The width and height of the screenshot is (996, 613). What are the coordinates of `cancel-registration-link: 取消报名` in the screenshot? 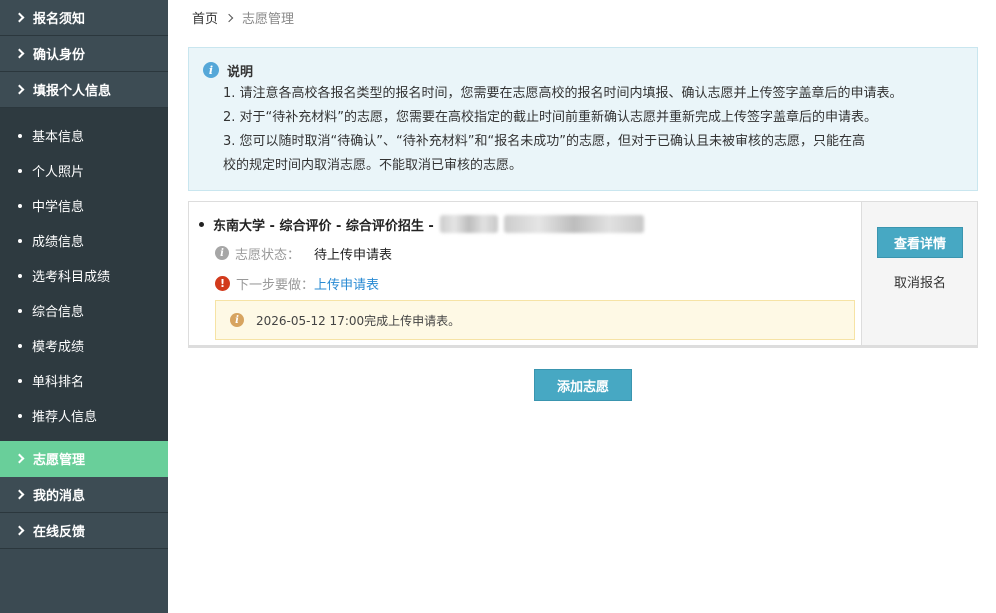 It's located at (920, 281).